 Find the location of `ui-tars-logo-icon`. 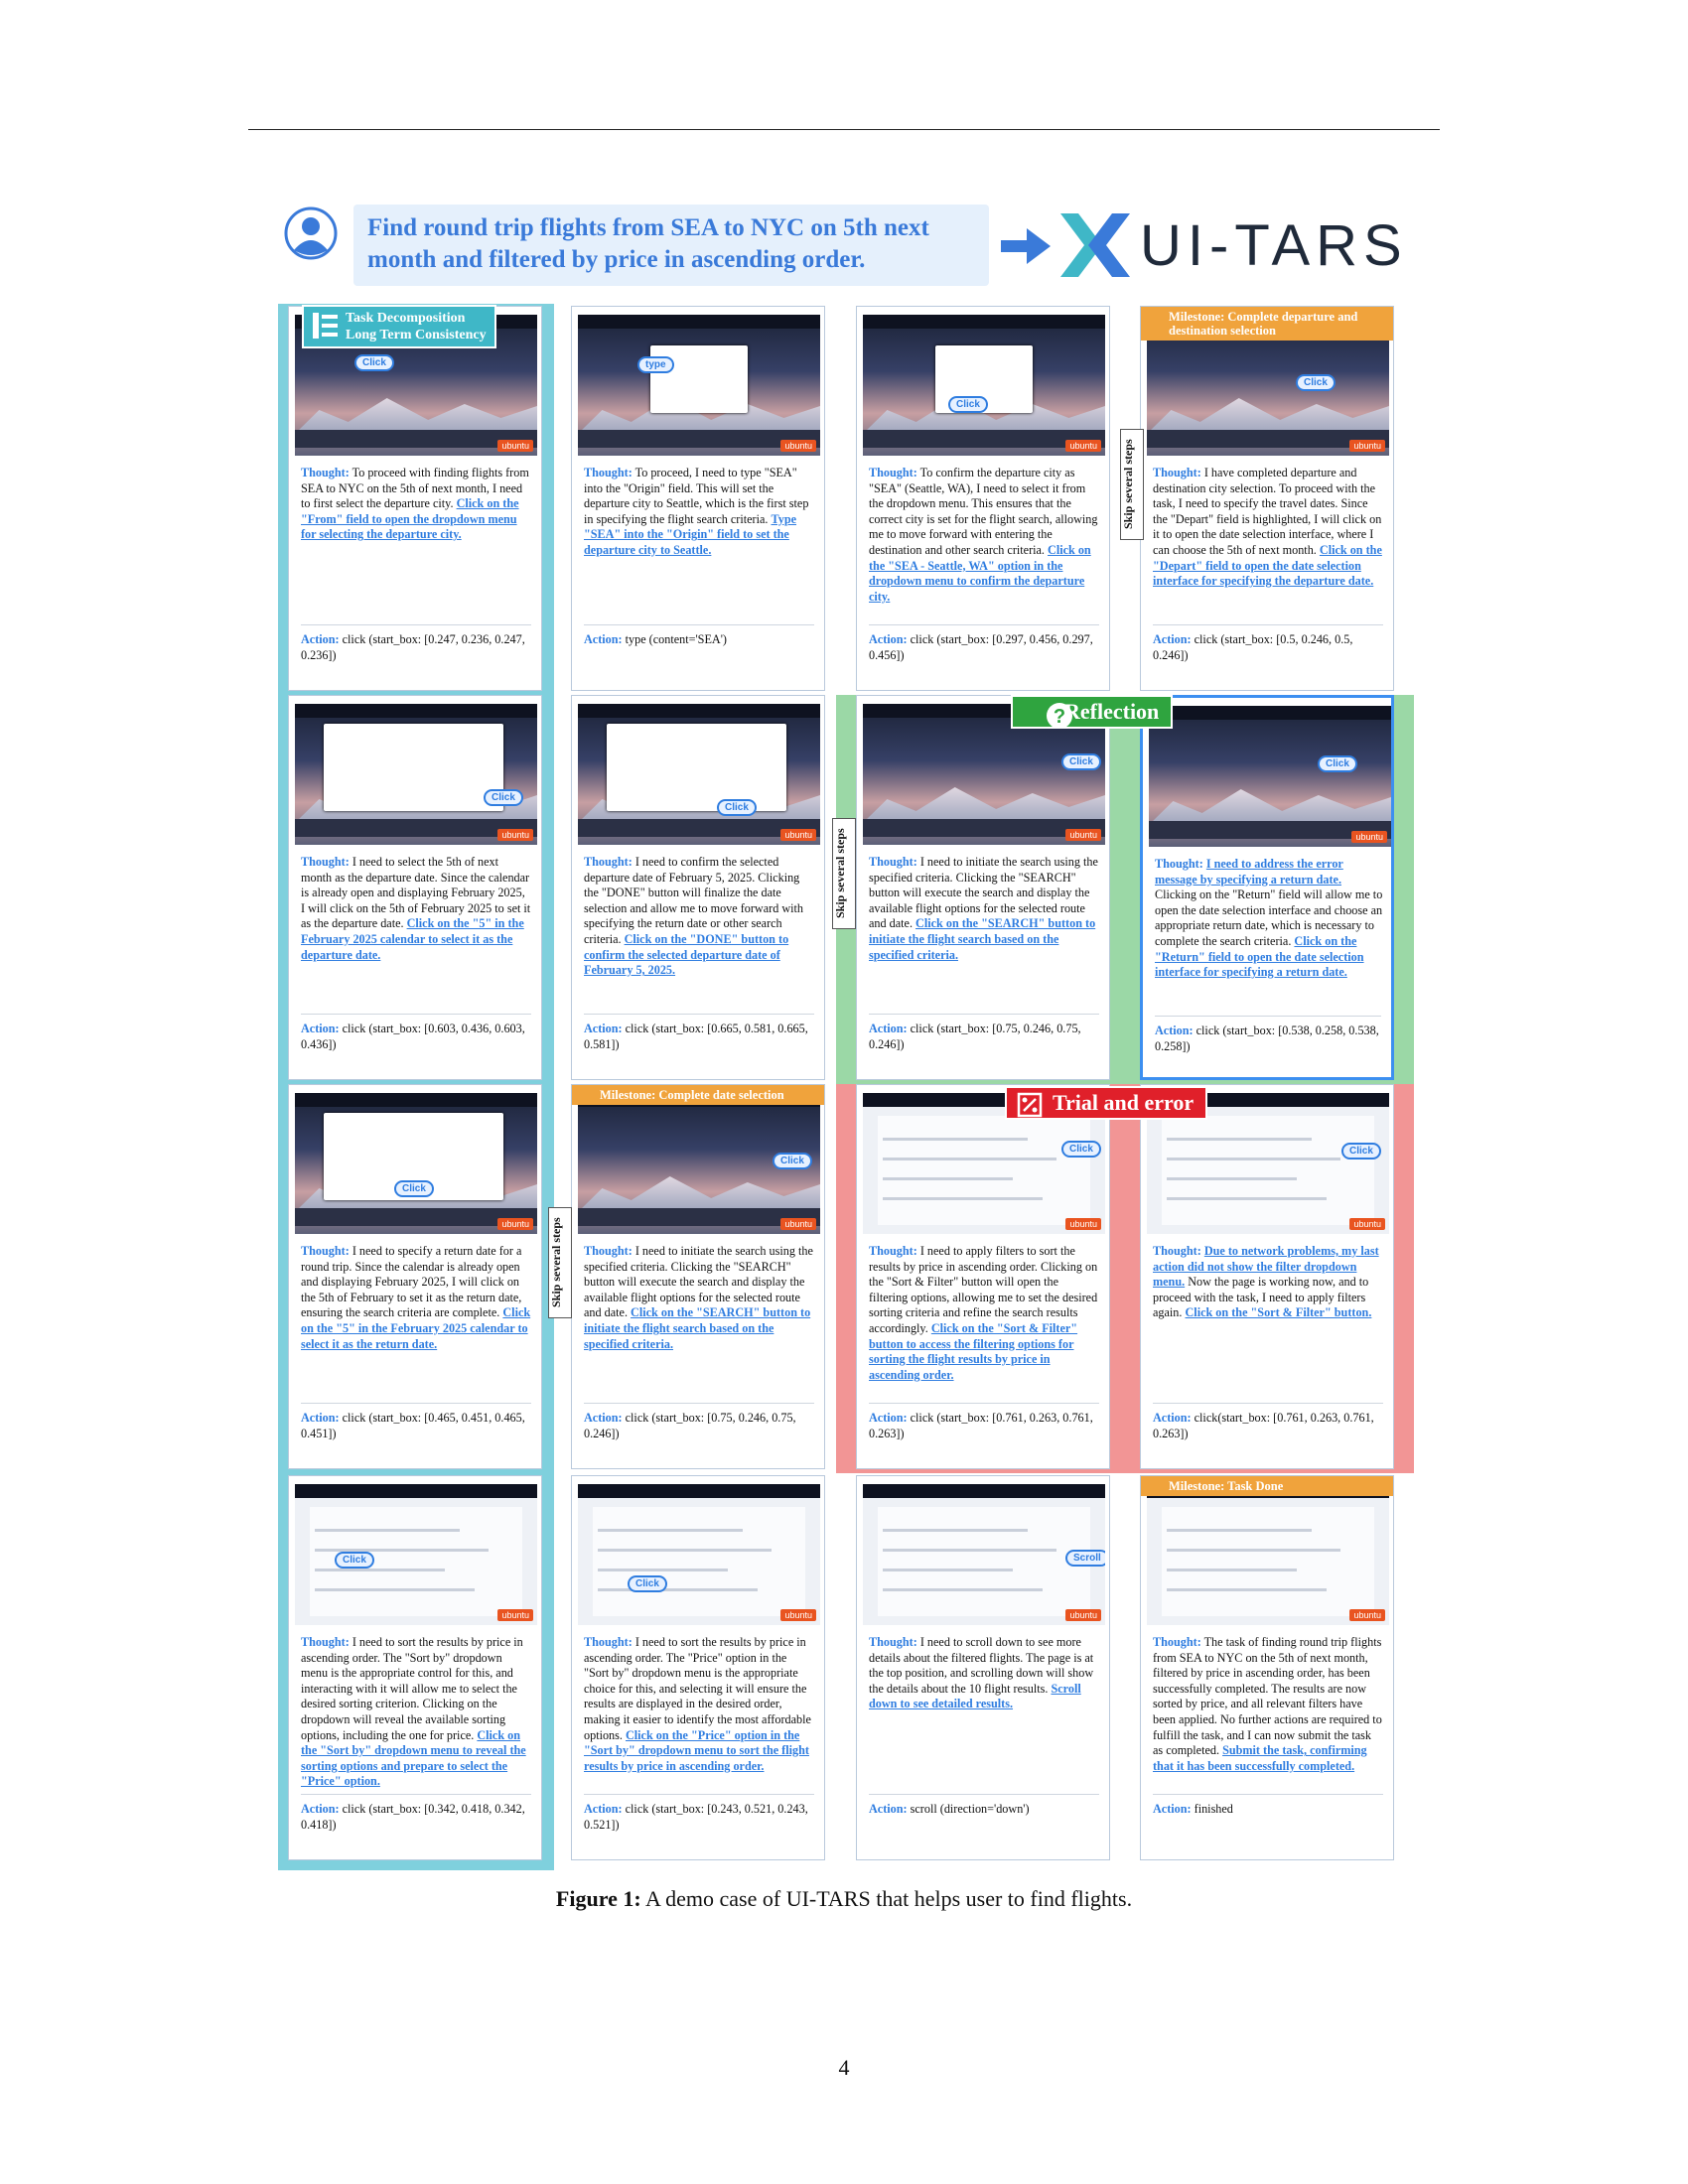

ui-tars-logo-icon is located at coordinates (1095, 245).